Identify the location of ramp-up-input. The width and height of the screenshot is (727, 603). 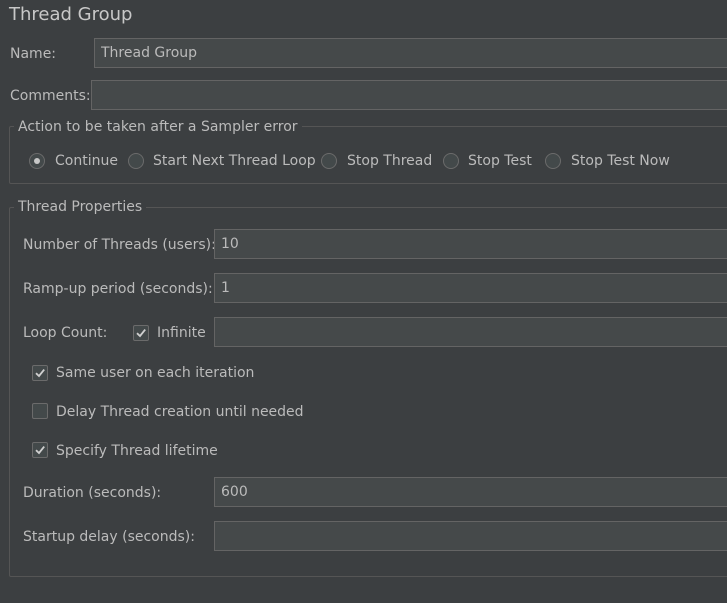
(470, 288).